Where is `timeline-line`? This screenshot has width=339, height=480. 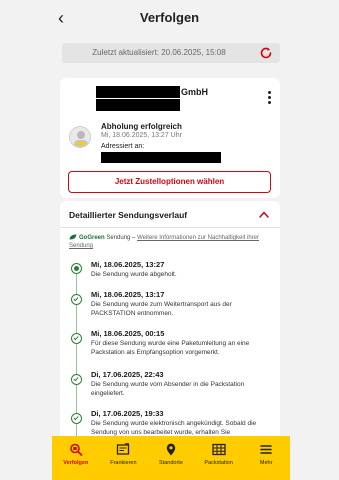
timeline-line is located at coordinates (76, 358).